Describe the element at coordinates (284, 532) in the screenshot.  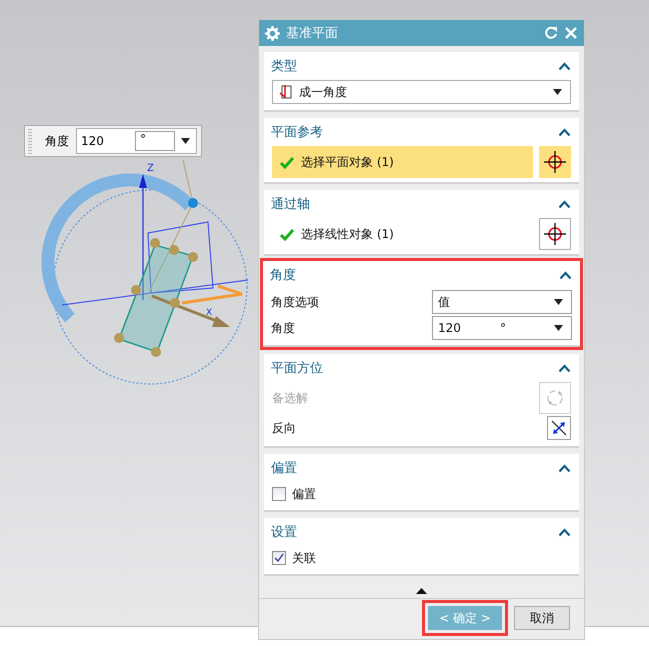
I see `section-title: 设置` at that location.